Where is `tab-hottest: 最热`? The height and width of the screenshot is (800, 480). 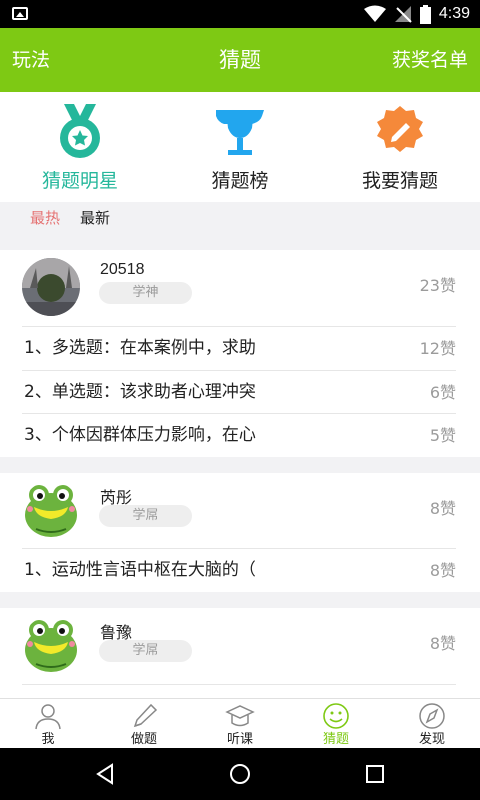
tab-hottest: 最热 is located at coordinates (45, 218).